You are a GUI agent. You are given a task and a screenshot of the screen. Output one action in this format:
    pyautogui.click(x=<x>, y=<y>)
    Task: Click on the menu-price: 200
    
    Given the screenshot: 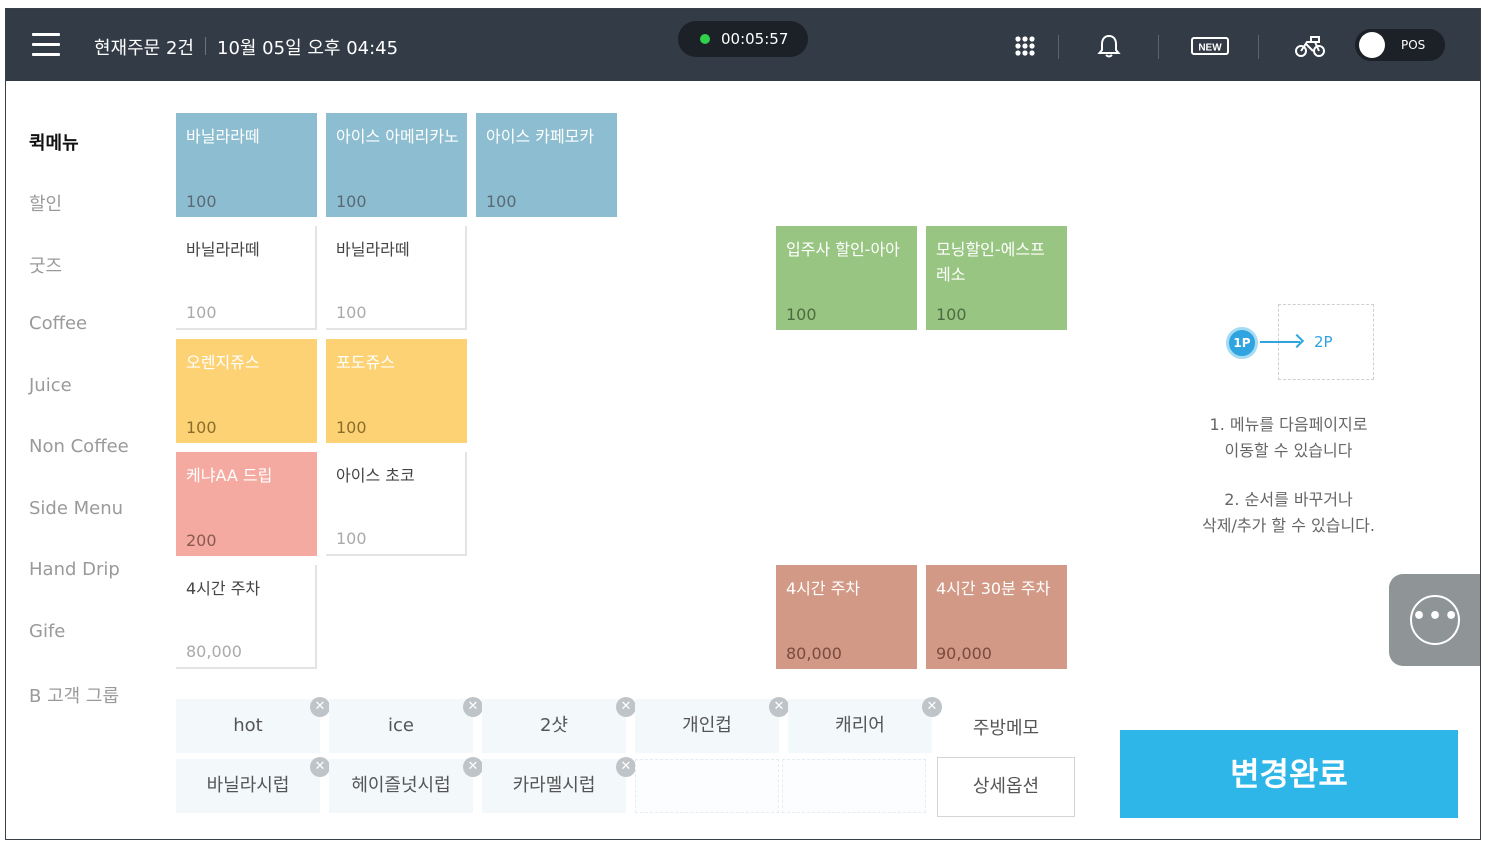 What is the action you would take?
    pyautogui.click(x=201, y=540)
    